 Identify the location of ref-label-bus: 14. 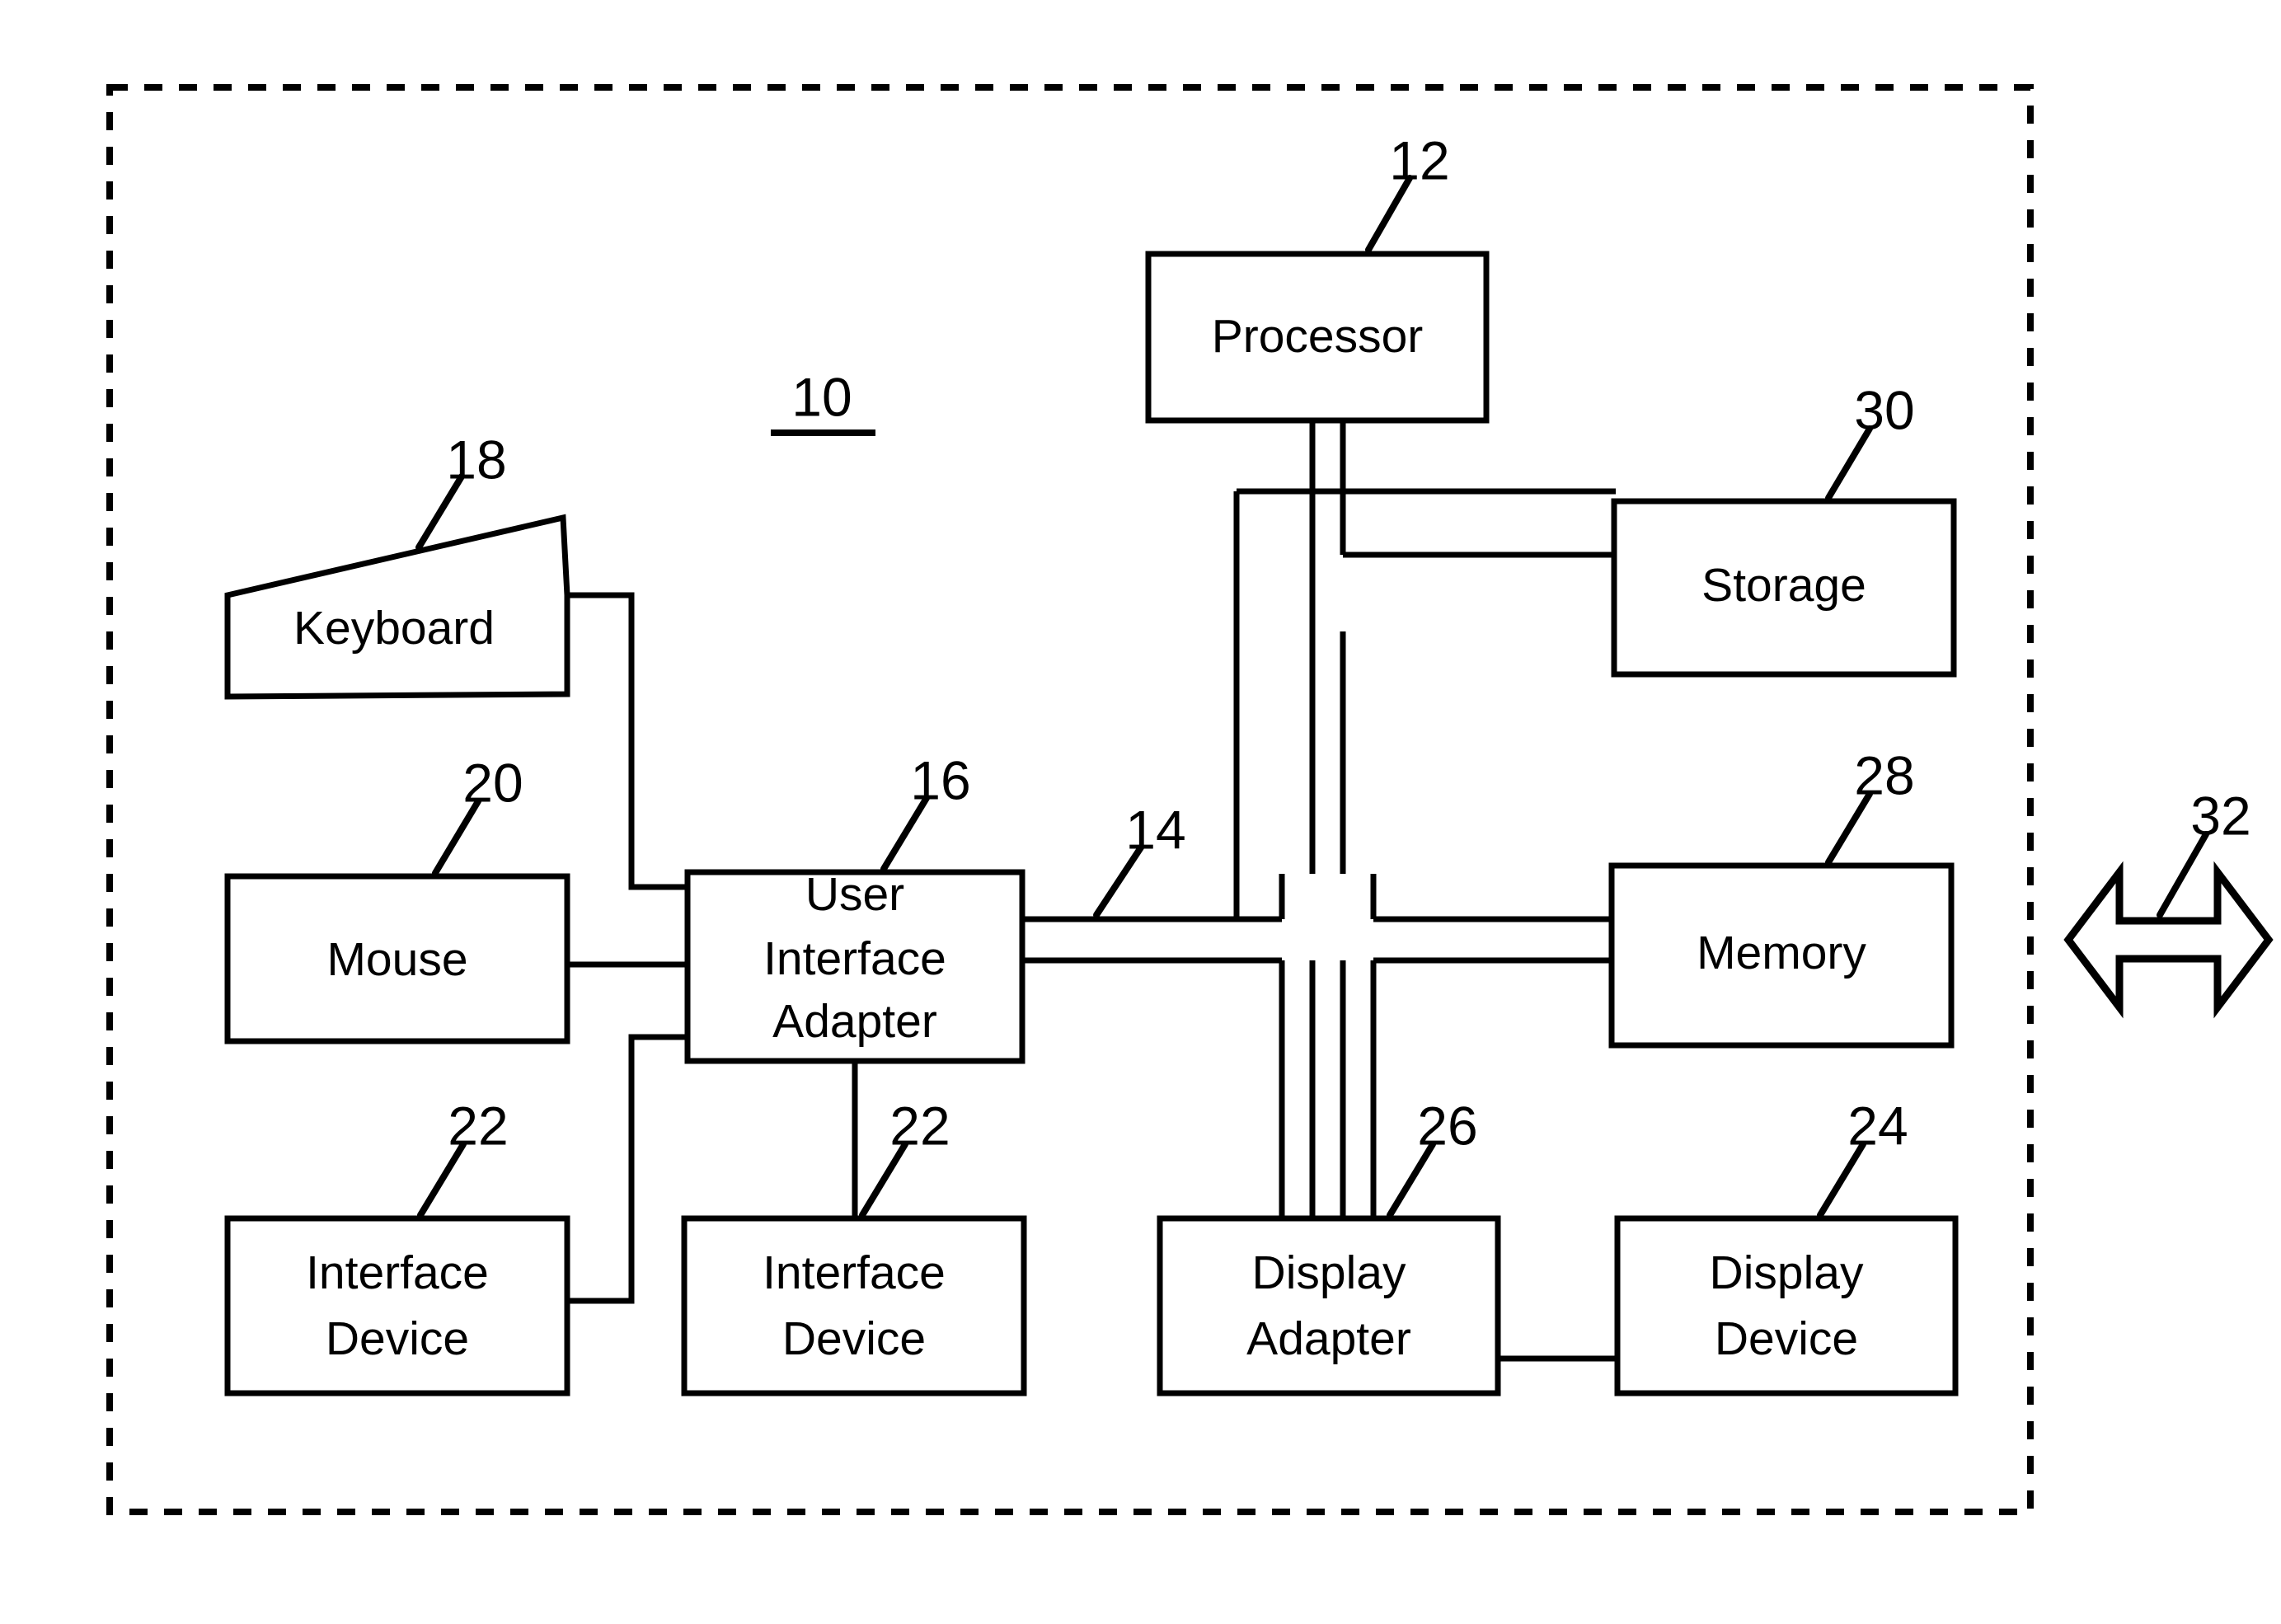
(1155, 830).